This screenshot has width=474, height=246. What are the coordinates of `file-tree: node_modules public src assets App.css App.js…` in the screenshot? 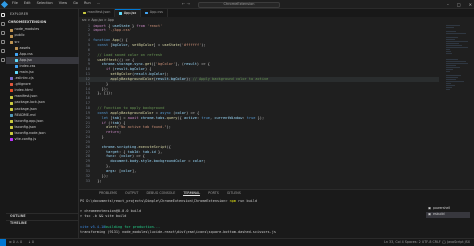 It's located at (42, 85).